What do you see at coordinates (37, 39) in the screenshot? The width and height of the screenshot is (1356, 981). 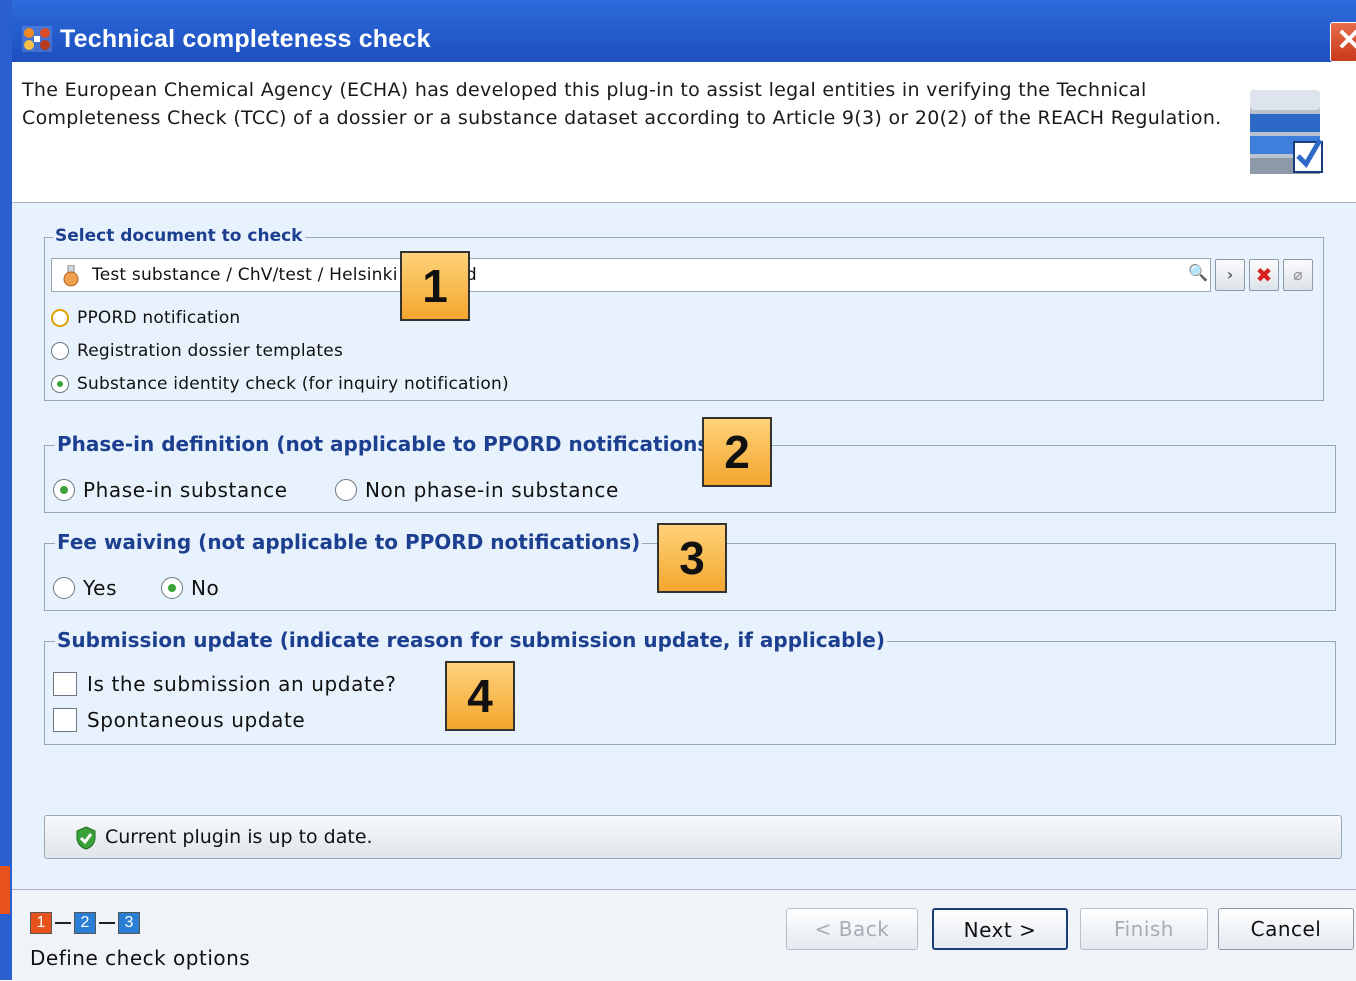 I see `app-logo-icon` at bounding box center [37, 39].